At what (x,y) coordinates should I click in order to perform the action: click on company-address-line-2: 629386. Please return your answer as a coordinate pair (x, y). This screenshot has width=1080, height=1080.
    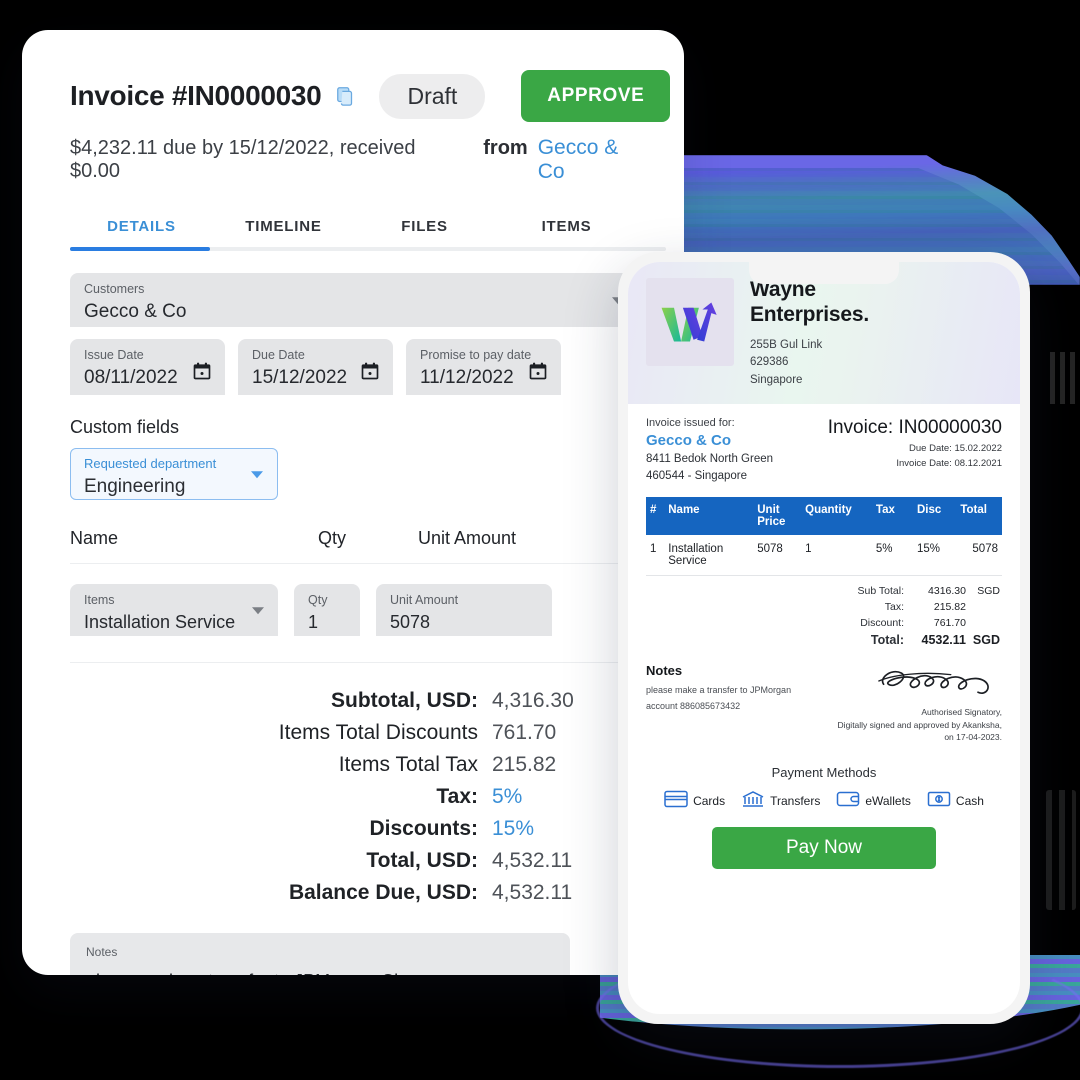
    Looking at the image, I should click on (769, 362).